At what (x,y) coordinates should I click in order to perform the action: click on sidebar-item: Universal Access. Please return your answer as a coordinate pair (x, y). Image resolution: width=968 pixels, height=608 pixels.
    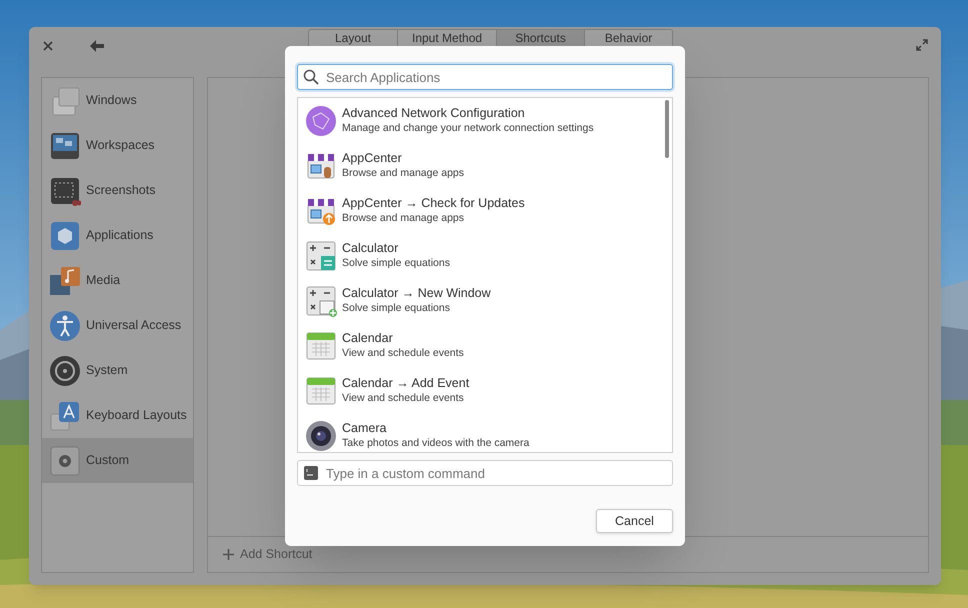
    Looking at the image, I should click on (117, 325).